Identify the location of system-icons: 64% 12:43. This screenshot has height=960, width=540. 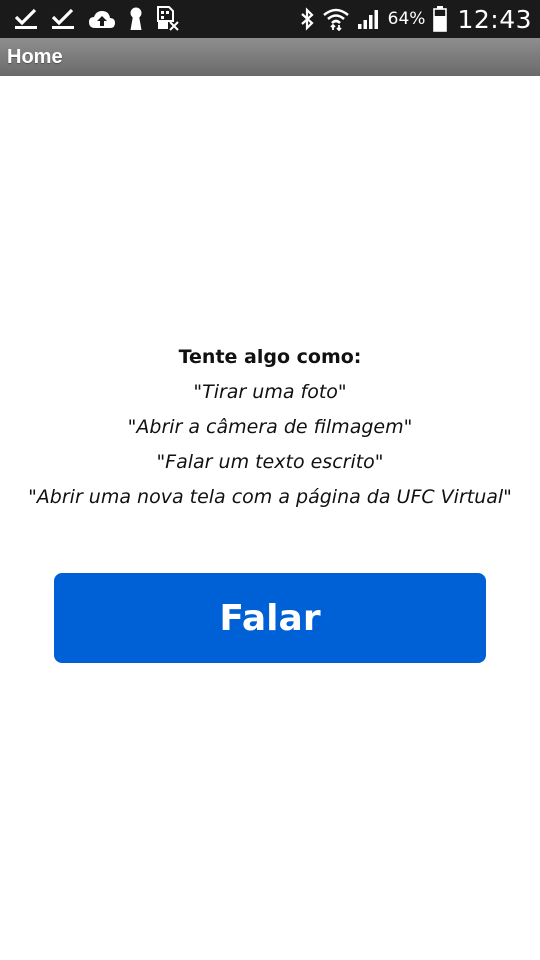
(411, 19).